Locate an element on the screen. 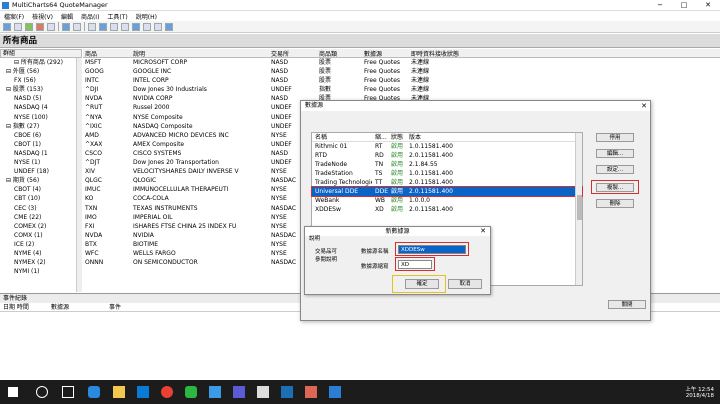  data-source-row: WeBank WB 啟用 1.0.0.0 is located at coordinates (447, 200).